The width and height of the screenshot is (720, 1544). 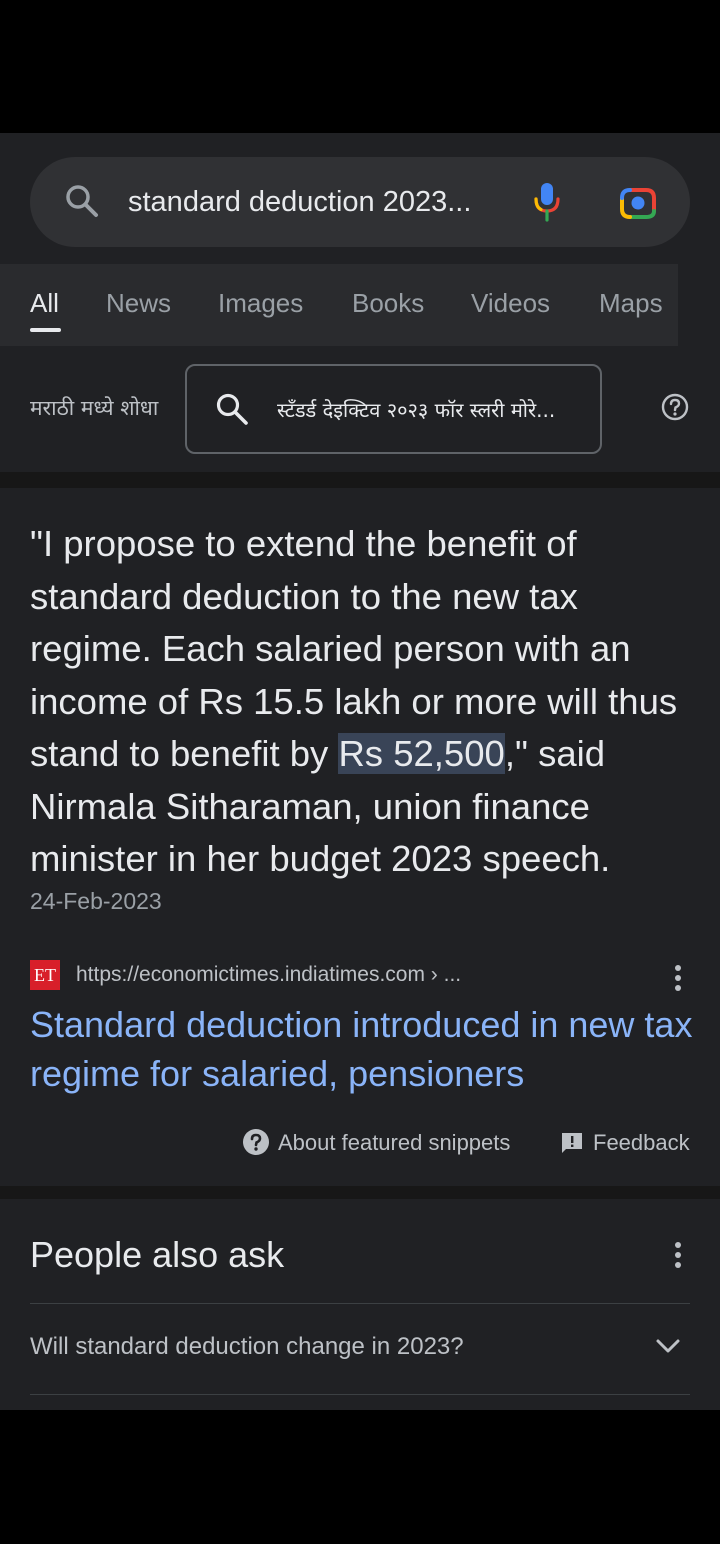 What do you see at coordinates (44, 303) in the screenshot?
I see `tab-all: All` at bounding box center [44, 303].